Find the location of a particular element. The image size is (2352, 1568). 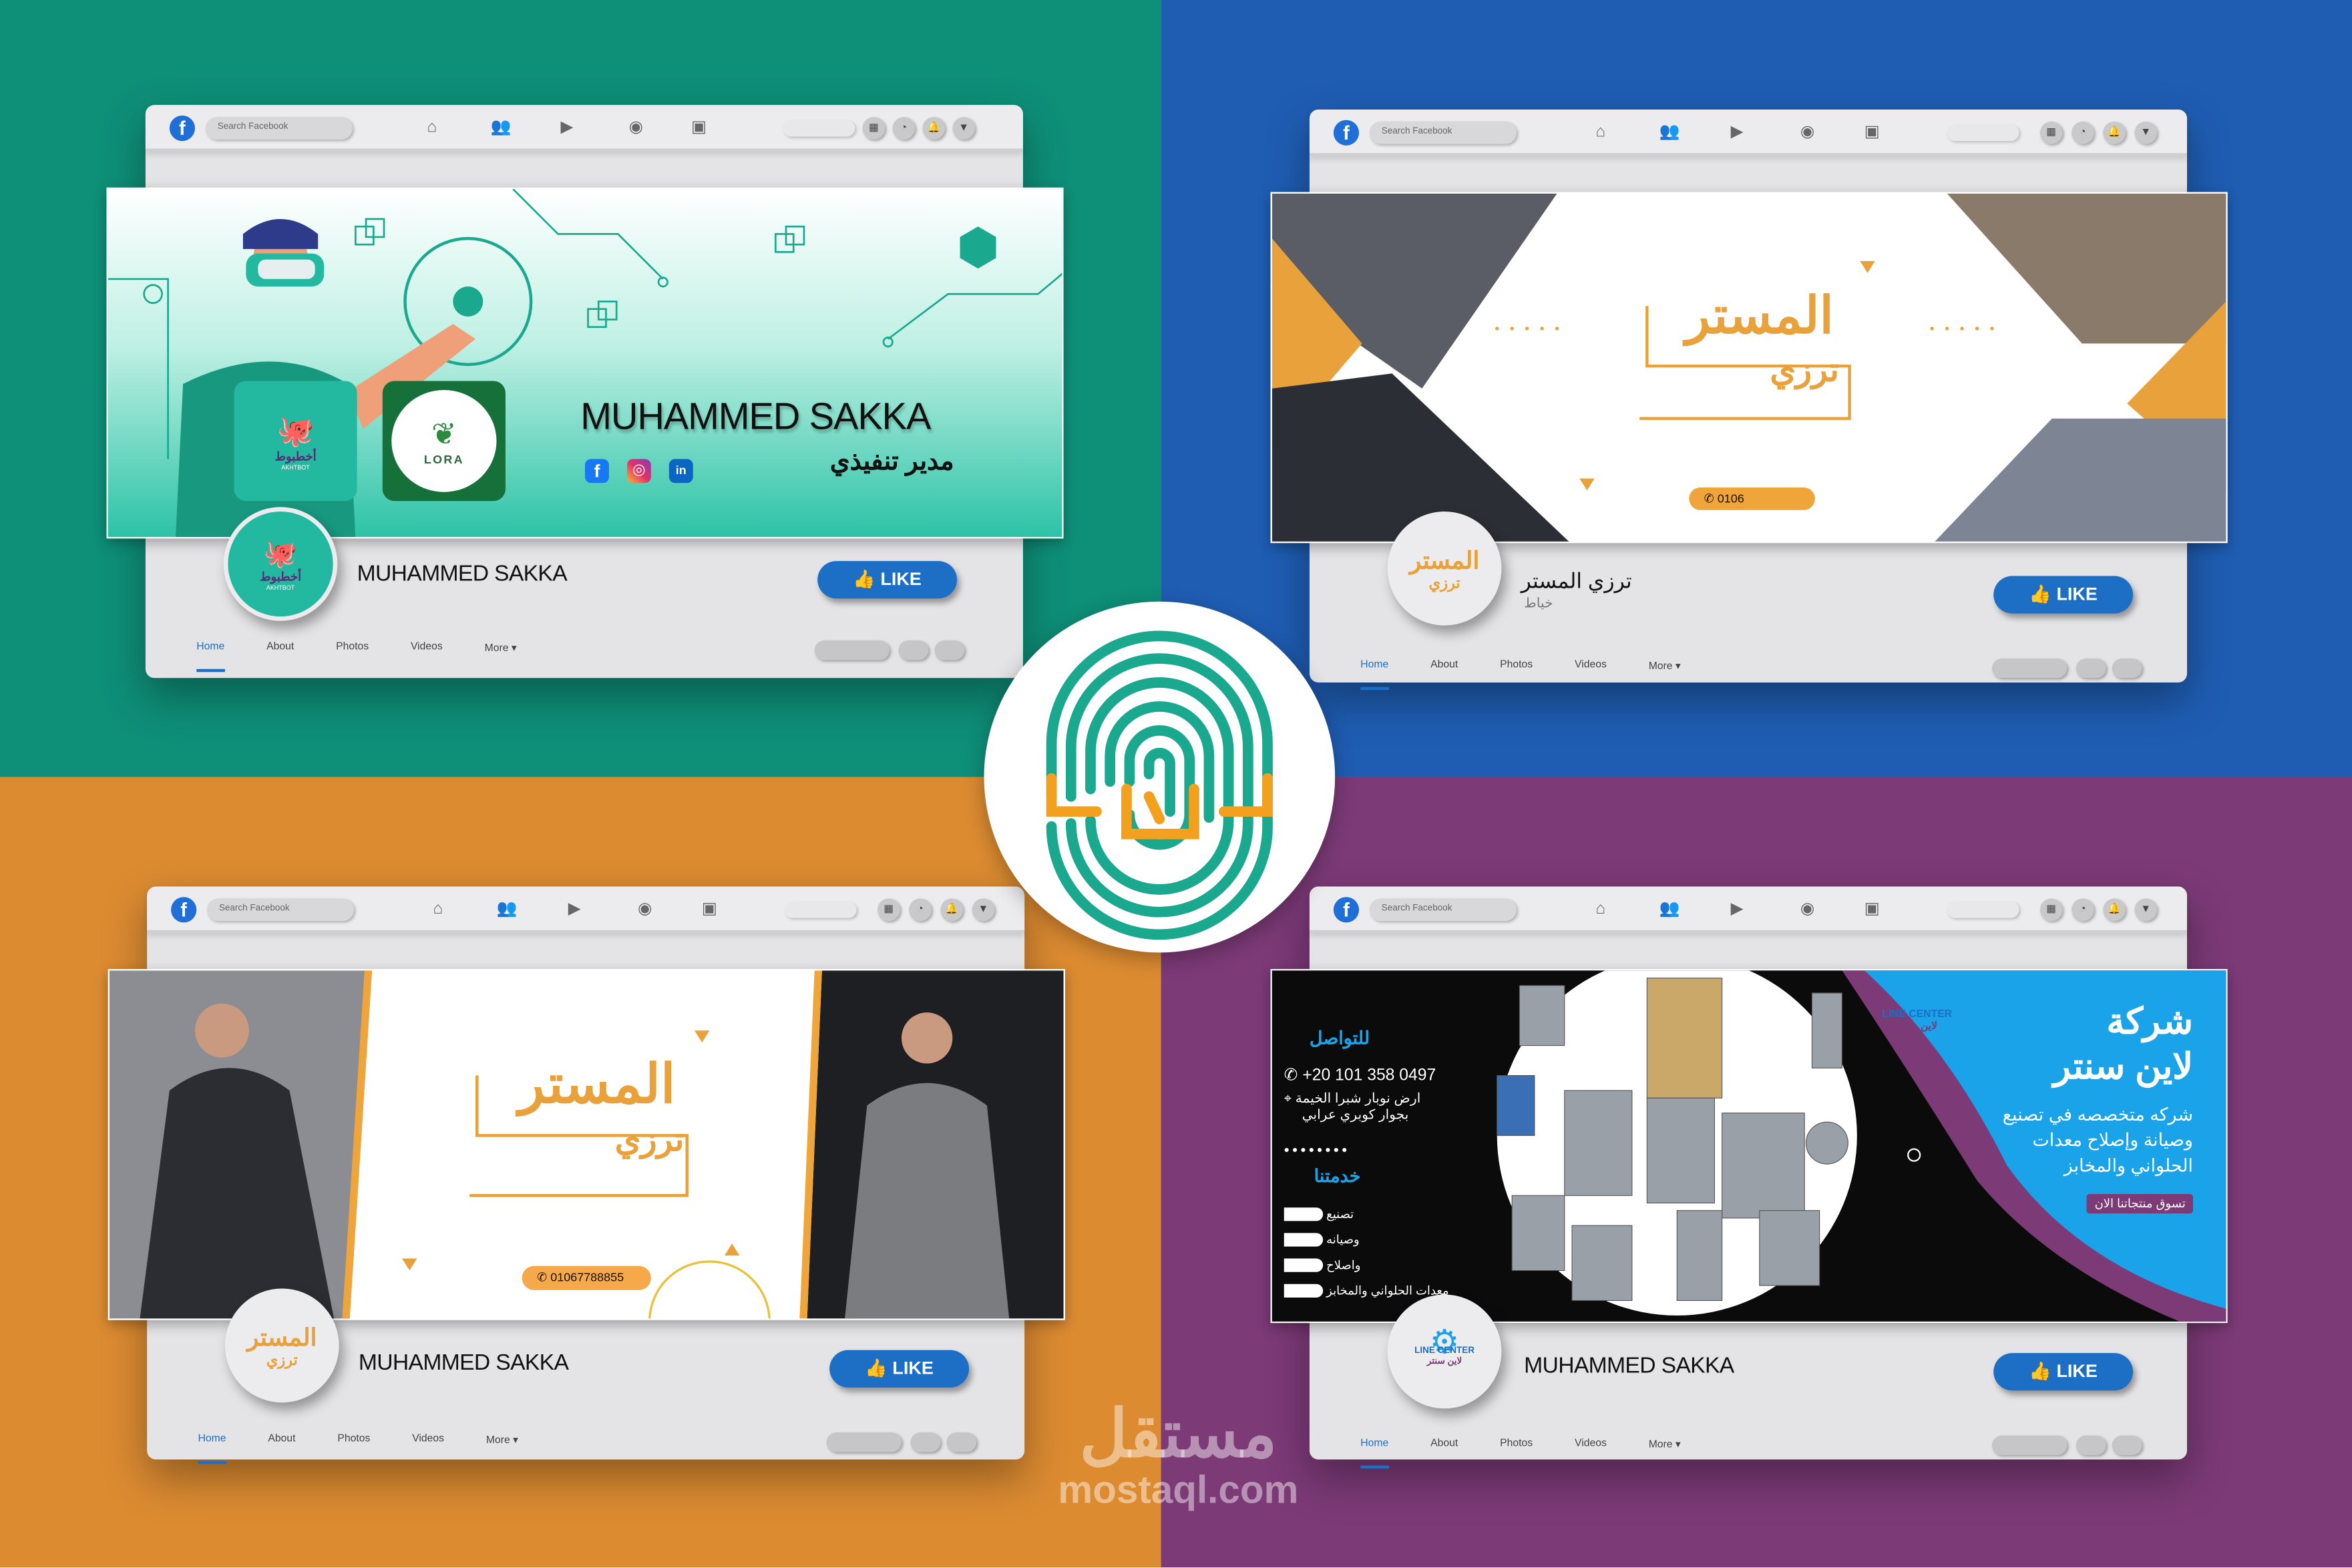

linkedin-icon: in is located at coordinates (680, 471).